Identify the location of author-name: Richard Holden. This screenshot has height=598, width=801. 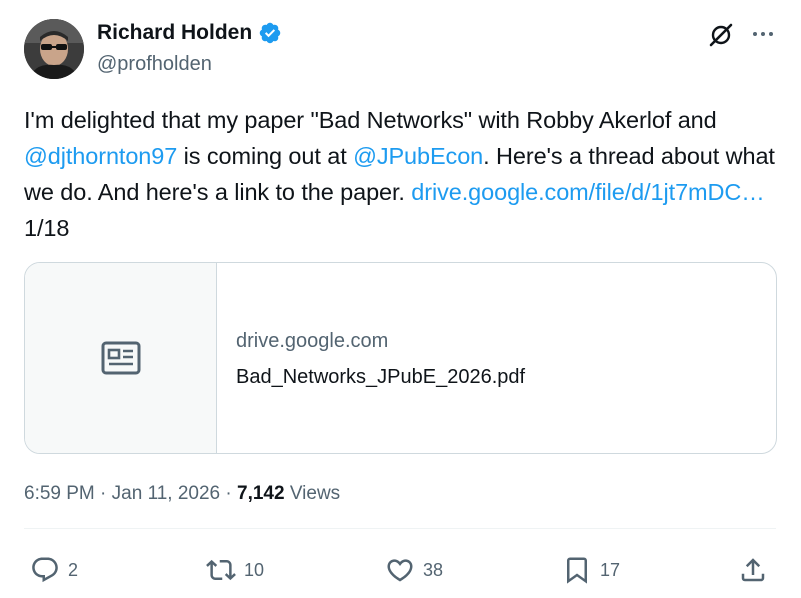
(174, 33).